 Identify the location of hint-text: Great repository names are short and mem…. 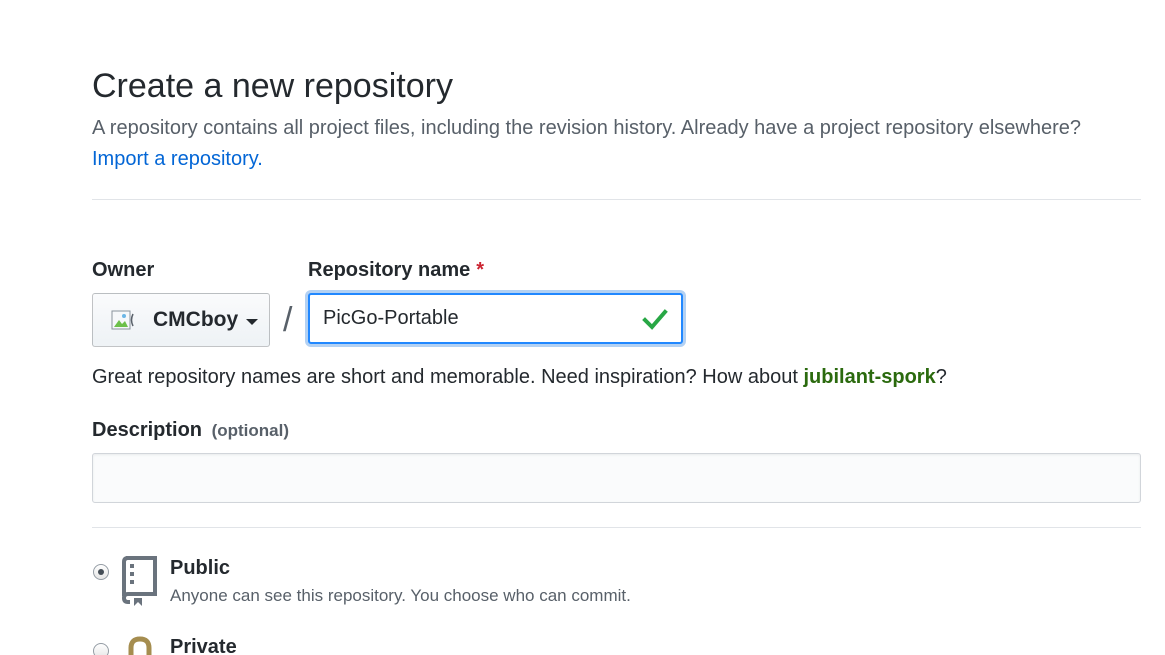
(448, 377).